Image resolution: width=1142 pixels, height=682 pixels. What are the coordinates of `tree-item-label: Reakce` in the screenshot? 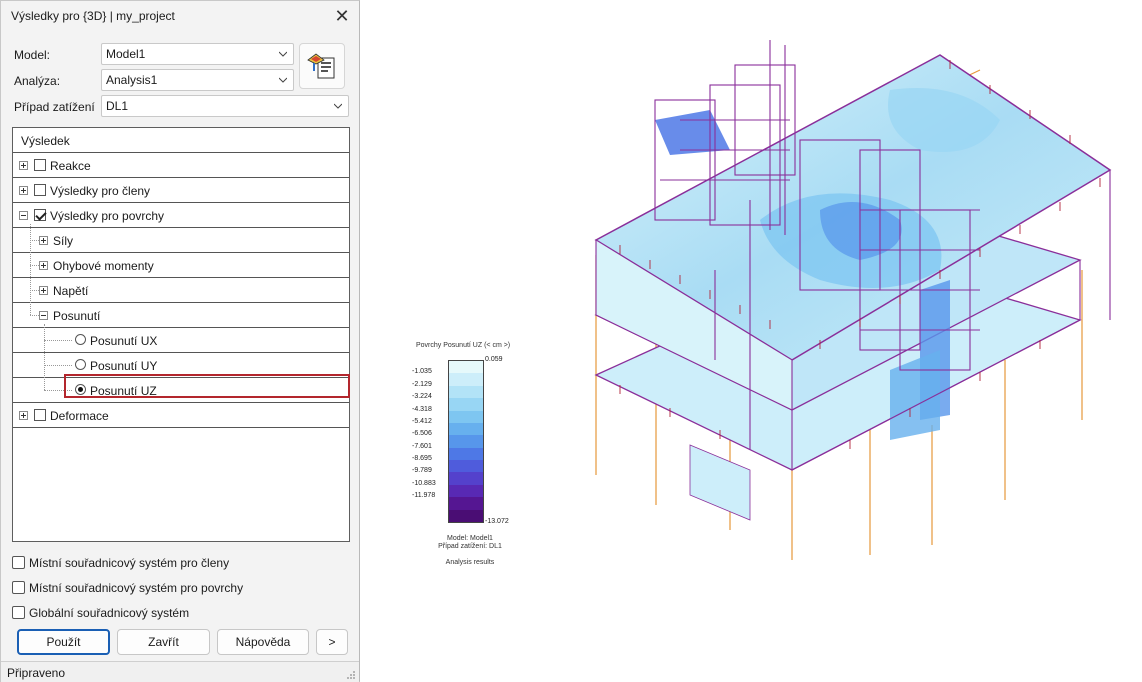 It's located at (70, 166).